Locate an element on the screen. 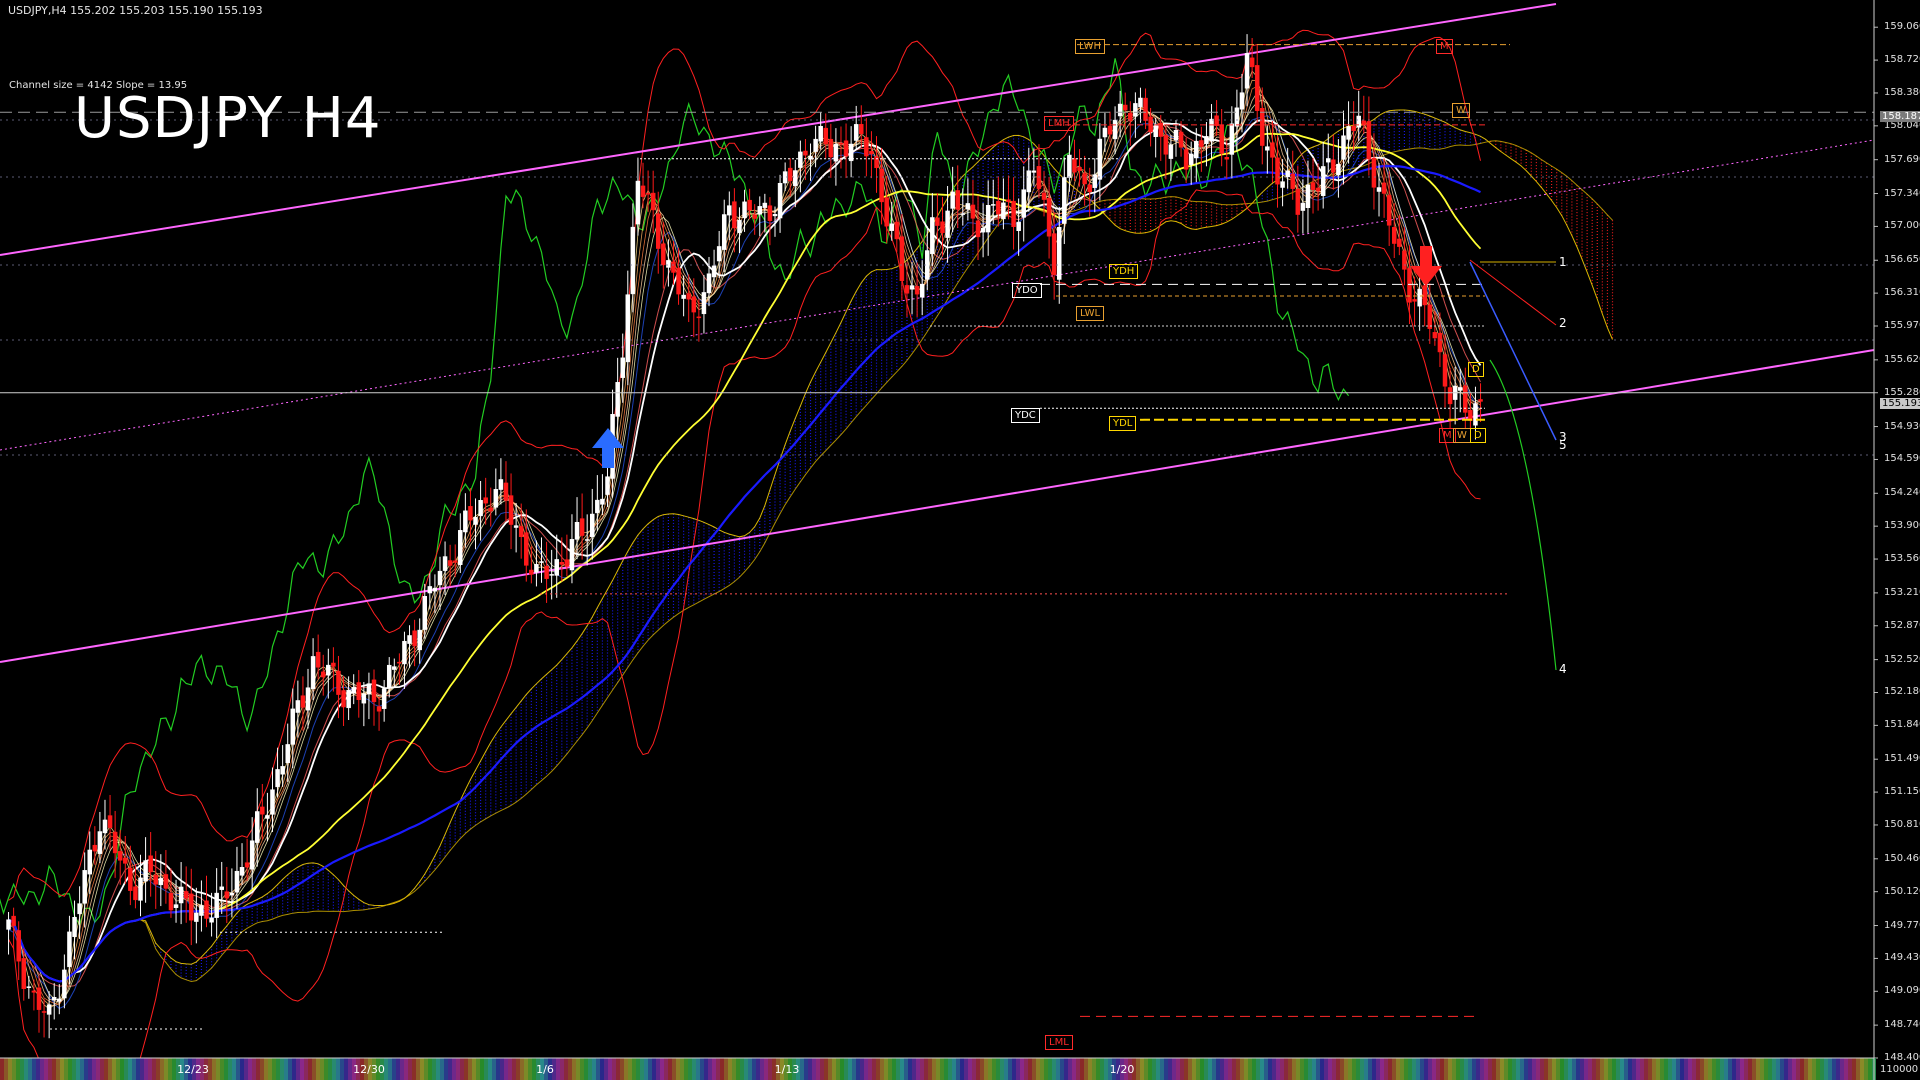 This screenshot has height=1080, width=1920. price-axis-label: 156.650 is located at coordinates (1902, 260).